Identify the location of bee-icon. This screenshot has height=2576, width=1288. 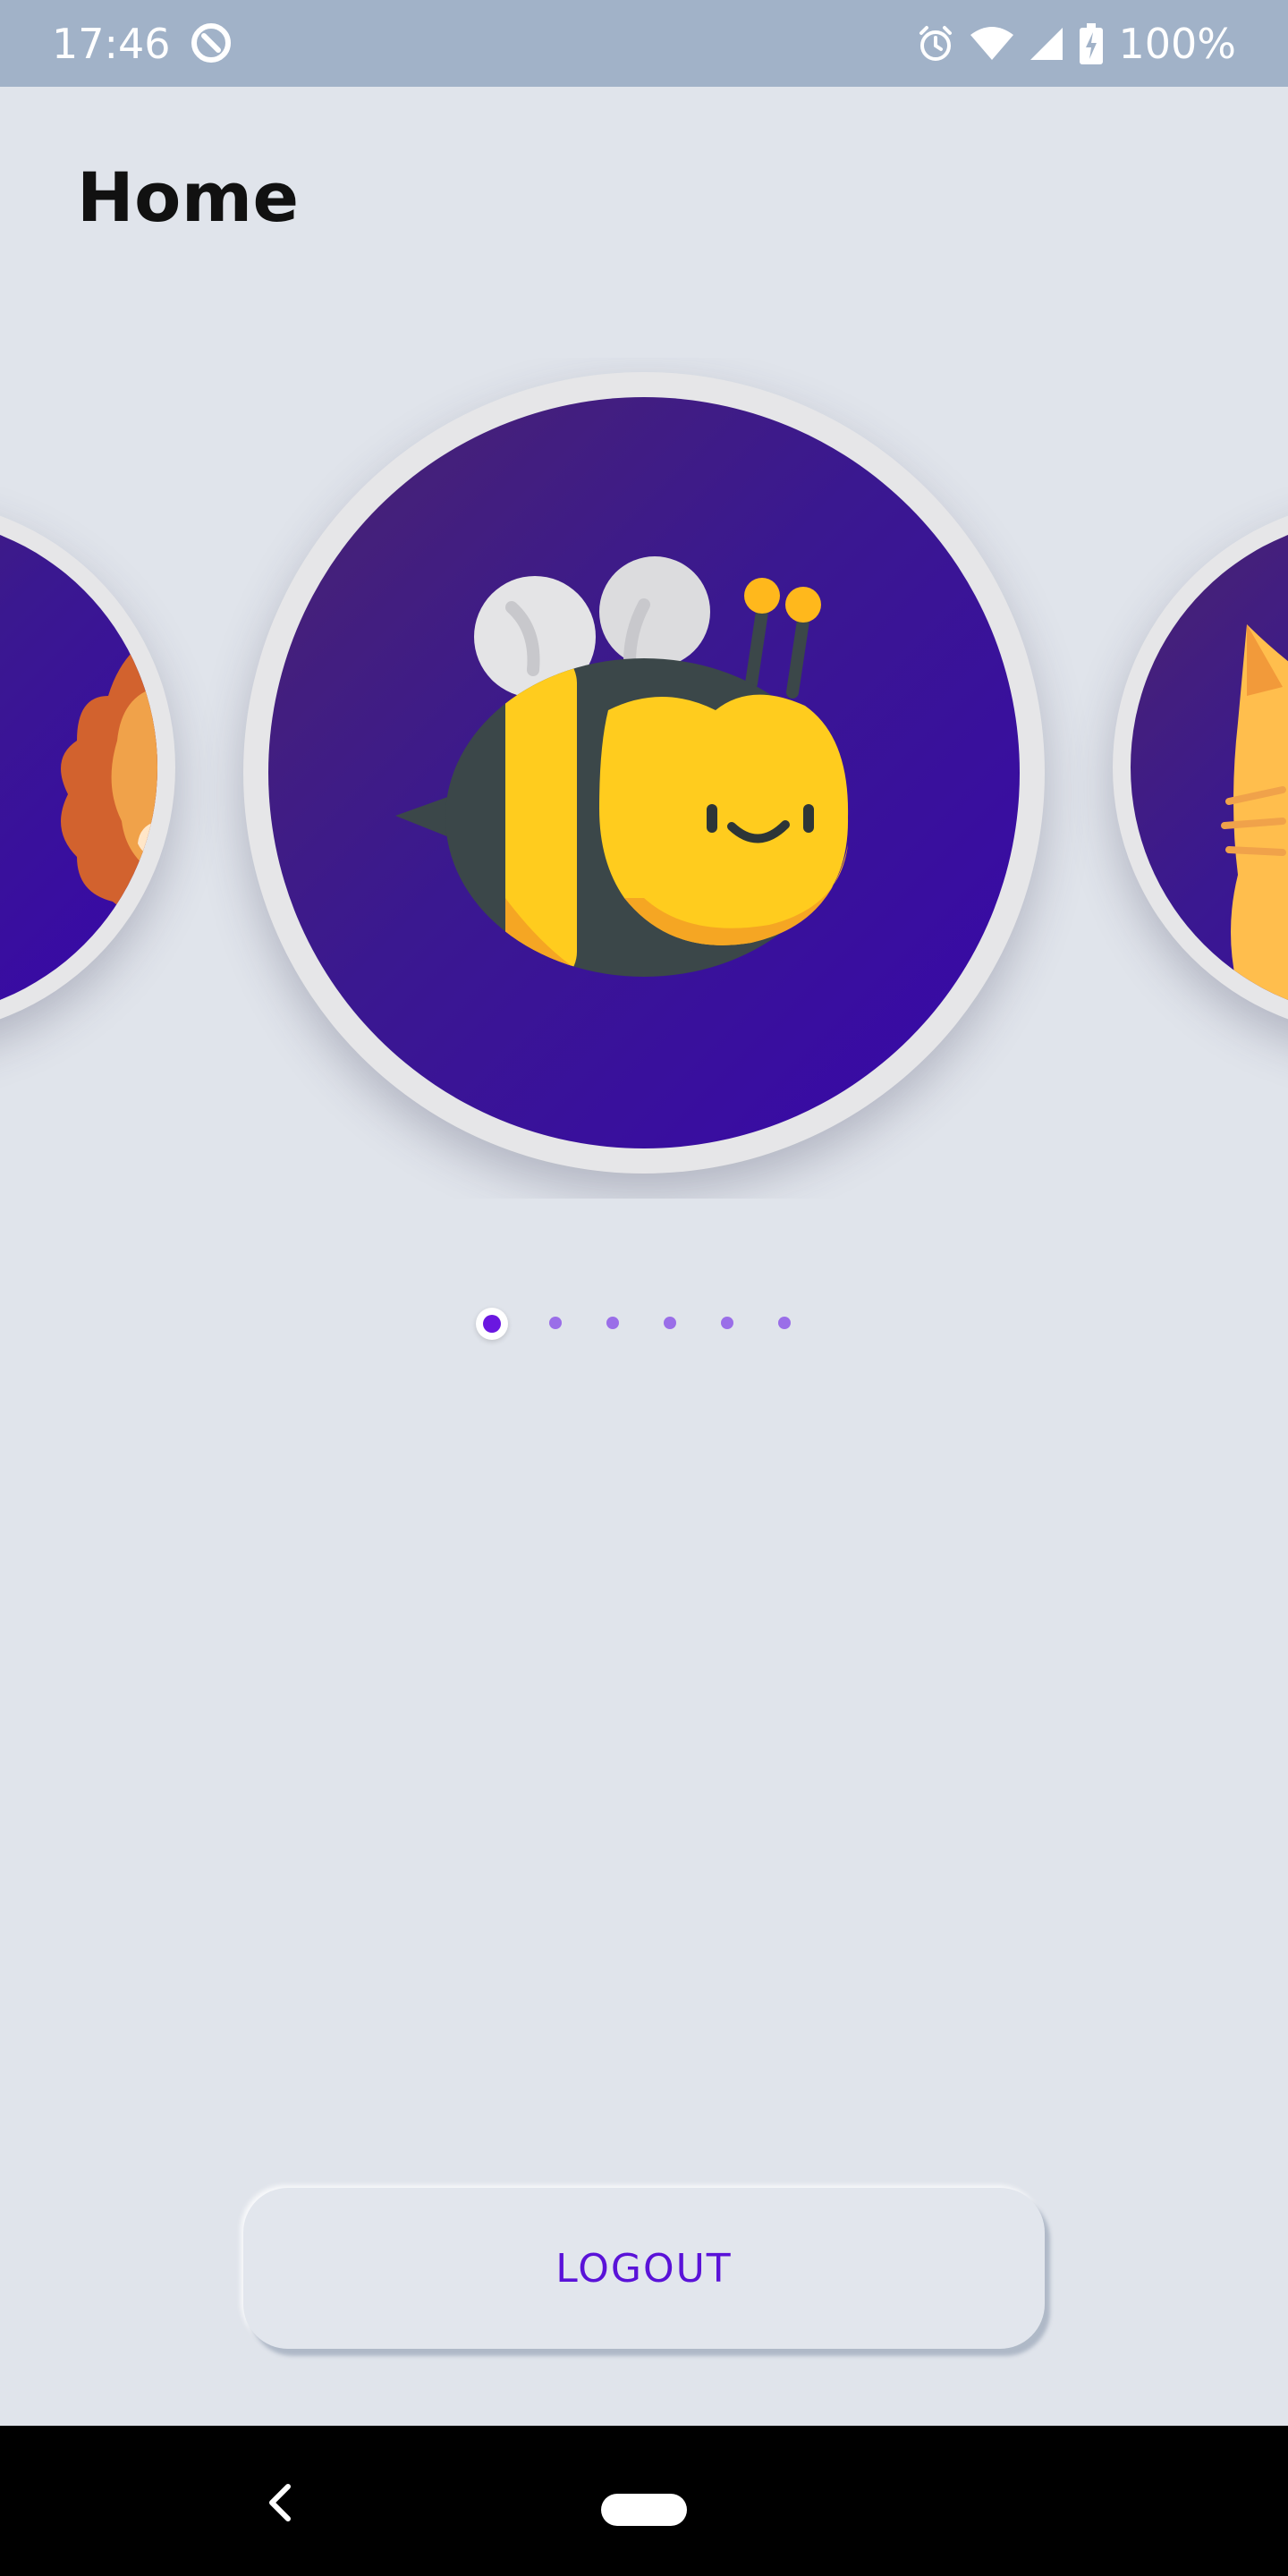
(622, 766).